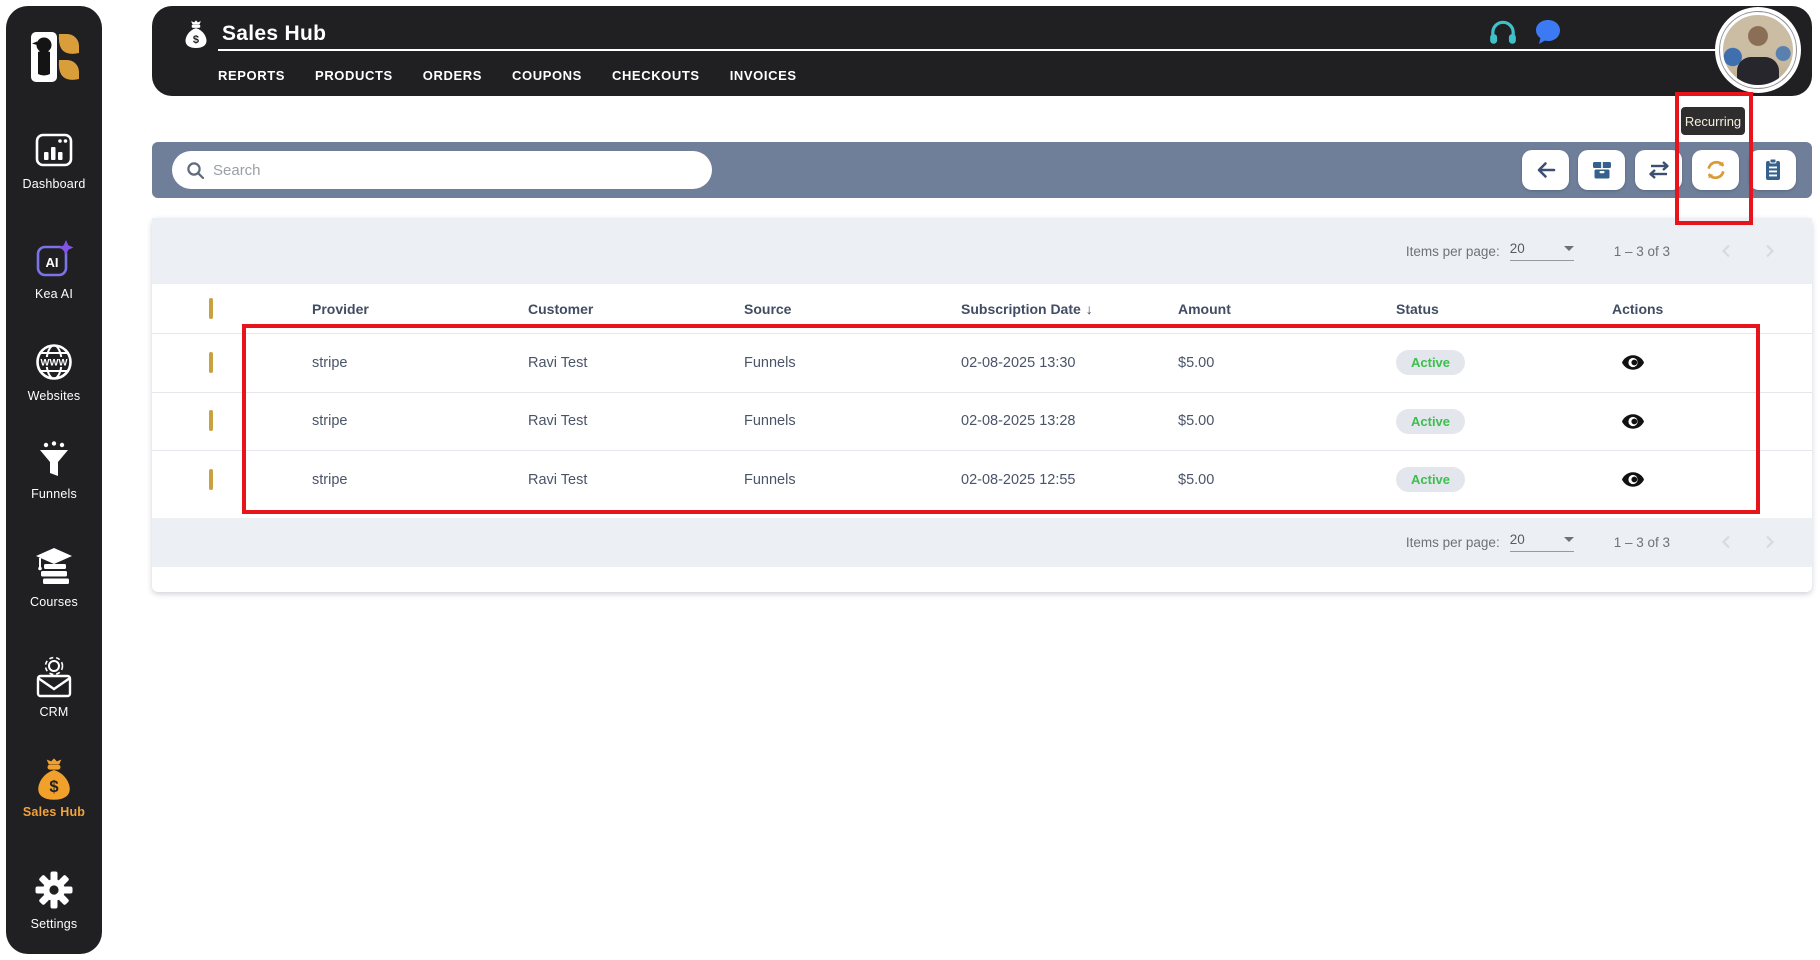  What do you see at coordinates (196, 170) in the screenshot?
I see `search-icon` at bounding box center [196, 170].